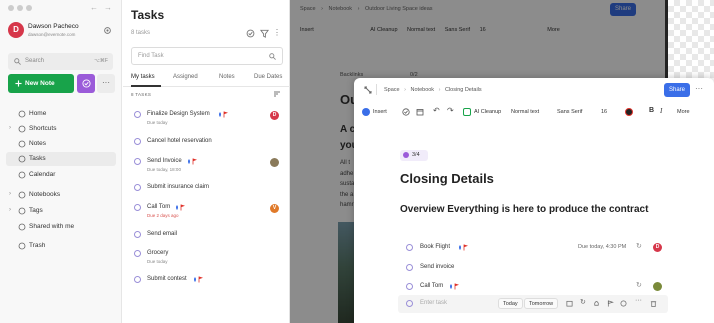 The width and height of the screenshot is (714, 323). Describe the element at coordinates (433, 303) in the screenshot. I see `new-task-input: Enter task` at that location.